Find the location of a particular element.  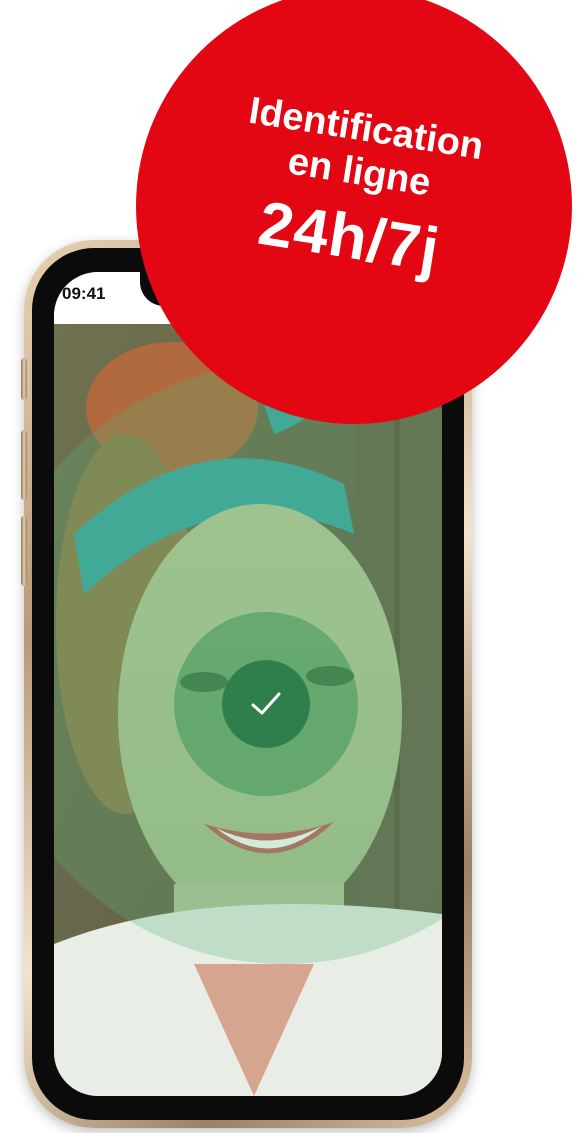

verification-success-badge is located at coordinates (266, 704).